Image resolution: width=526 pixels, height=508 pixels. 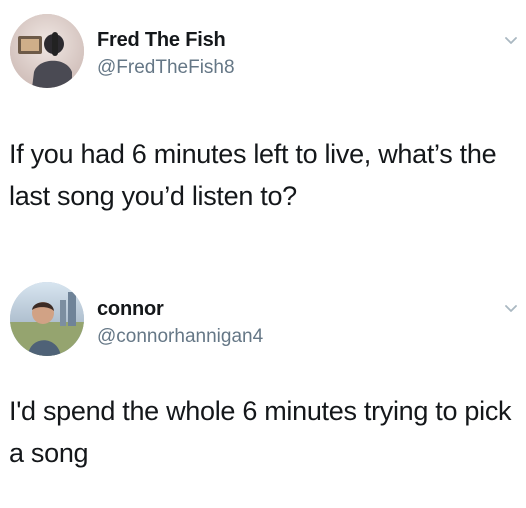 What do you see at coordinates (47, 319) in the screenshot?
I see `avatar-connor` at bounding box center [47, 319].